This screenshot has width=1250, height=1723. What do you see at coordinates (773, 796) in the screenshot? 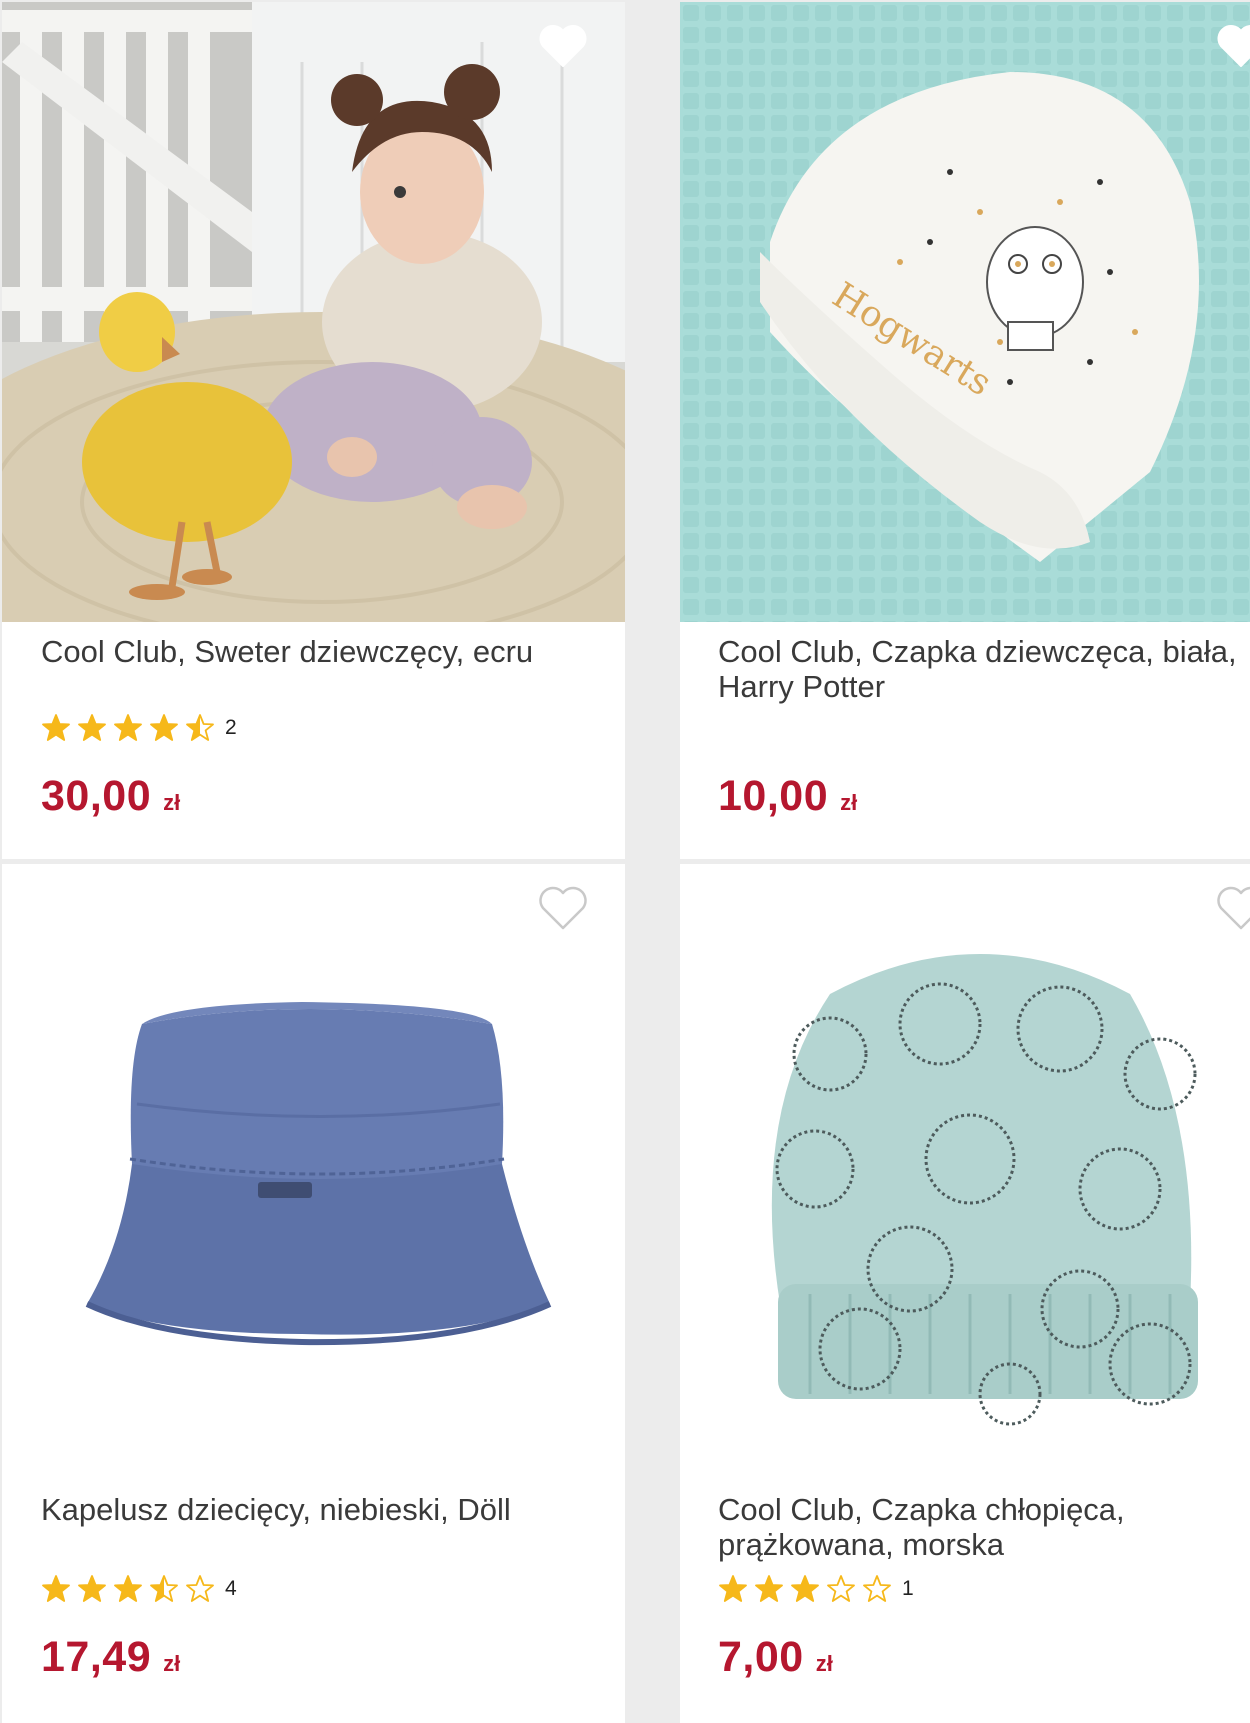
I see `price-amount: 10,00` at bounding box center [773, 796].